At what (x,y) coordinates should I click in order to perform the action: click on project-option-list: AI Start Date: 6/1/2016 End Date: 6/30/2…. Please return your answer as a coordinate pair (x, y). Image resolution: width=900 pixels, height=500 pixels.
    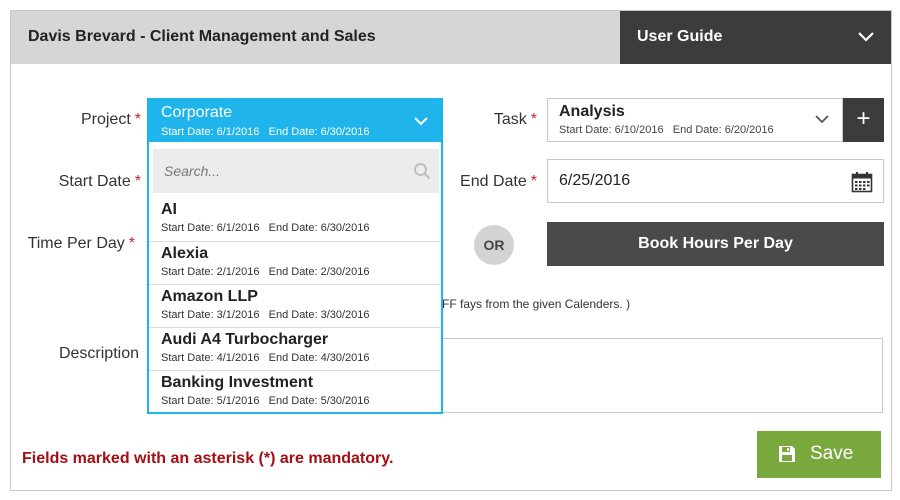
    Looking at the image, I should click on (295, 305).